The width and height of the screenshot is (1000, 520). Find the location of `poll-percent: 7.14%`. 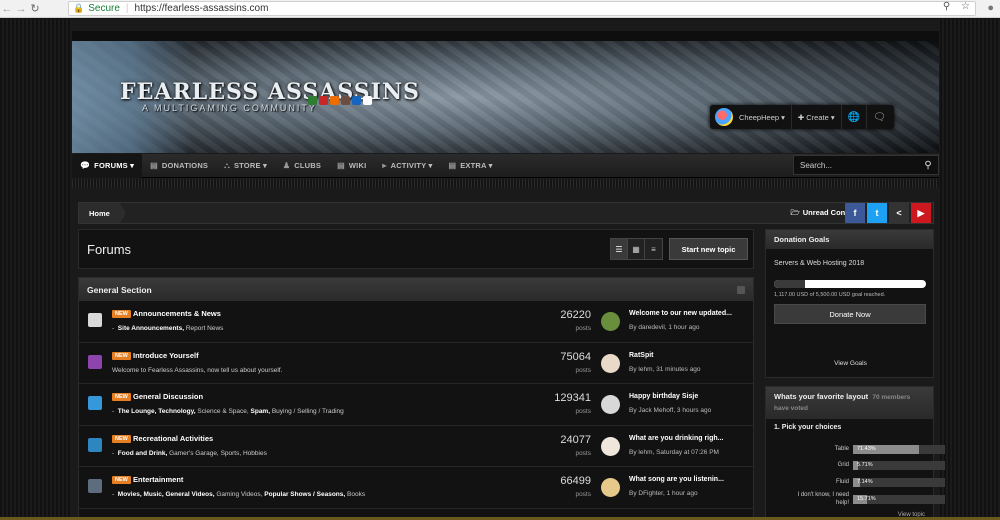

poll-percent: 7.14% is located at coordinates (865, 482).